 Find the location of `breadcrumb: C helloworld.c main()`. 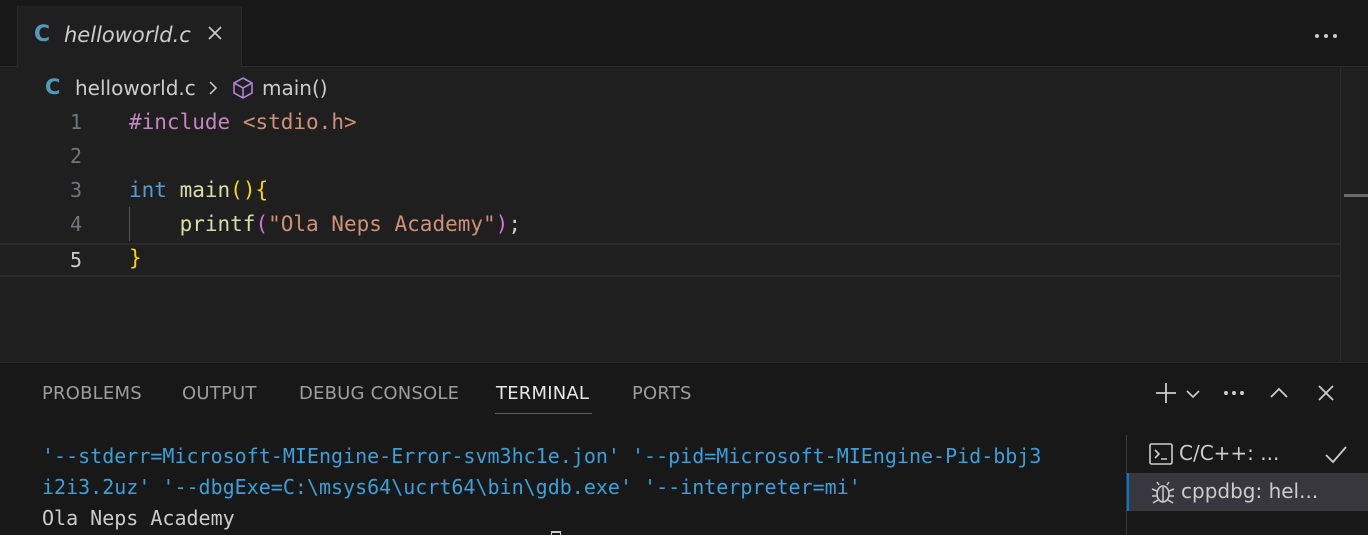

breadcrumb: C helloworld.c main() is located at coordinates (670, 87).